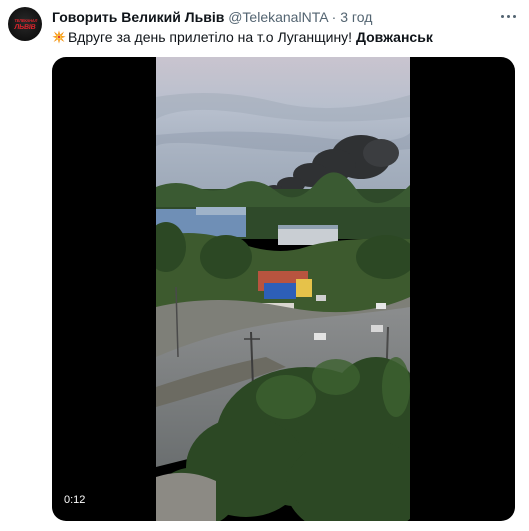 Image resolution: width=529 pixels, height=531 pixels. Describe the element at coordinates (75, 500) in the screenshot. I see `video-duration: 0:12` at that location.